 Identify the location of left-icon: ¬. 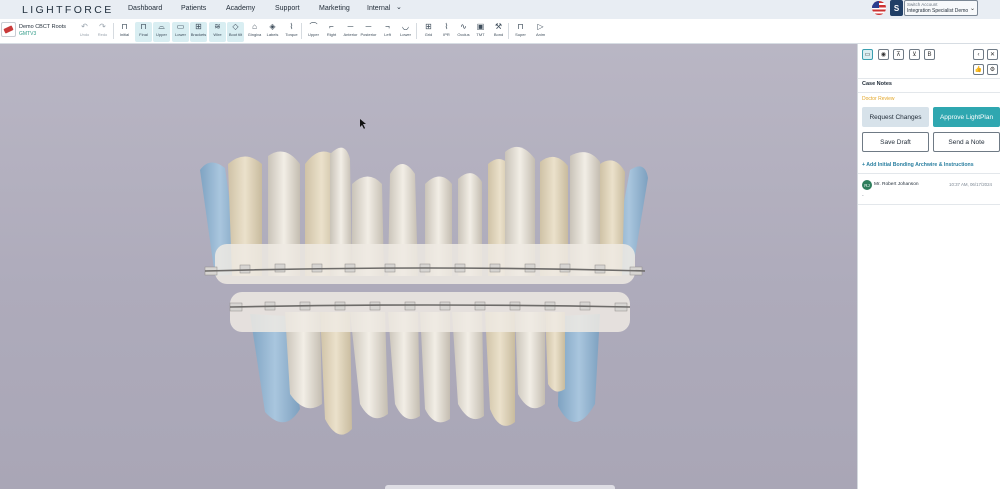
(387, 26).